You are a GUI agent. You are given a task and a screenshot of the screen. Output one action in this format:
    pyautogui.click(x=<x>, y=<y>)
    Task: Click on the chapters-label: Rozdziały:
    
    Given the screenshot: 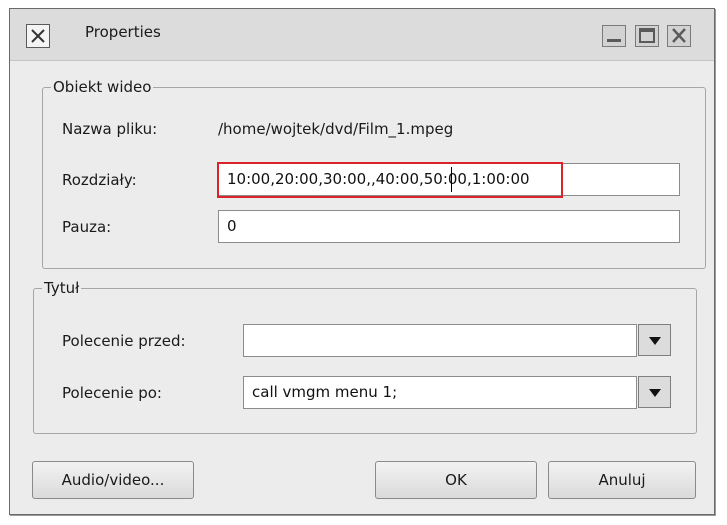 What is the action you would take?
    pyautogui.click(x=99, y=180)
    